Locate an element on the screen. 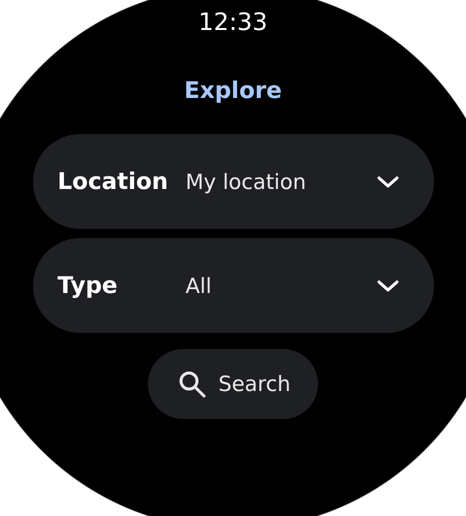 The width and height of the screenshot is (466, 516). search-button: Search is located at coordinates (233, 384).